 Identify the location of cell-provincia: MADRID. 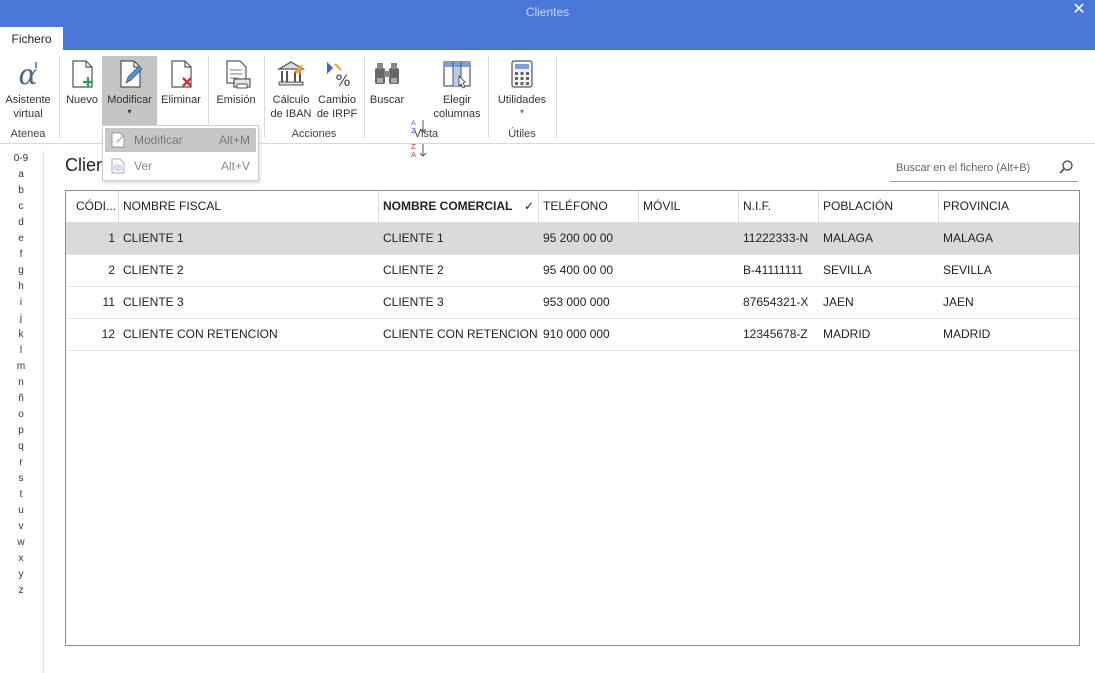
(967, 334).